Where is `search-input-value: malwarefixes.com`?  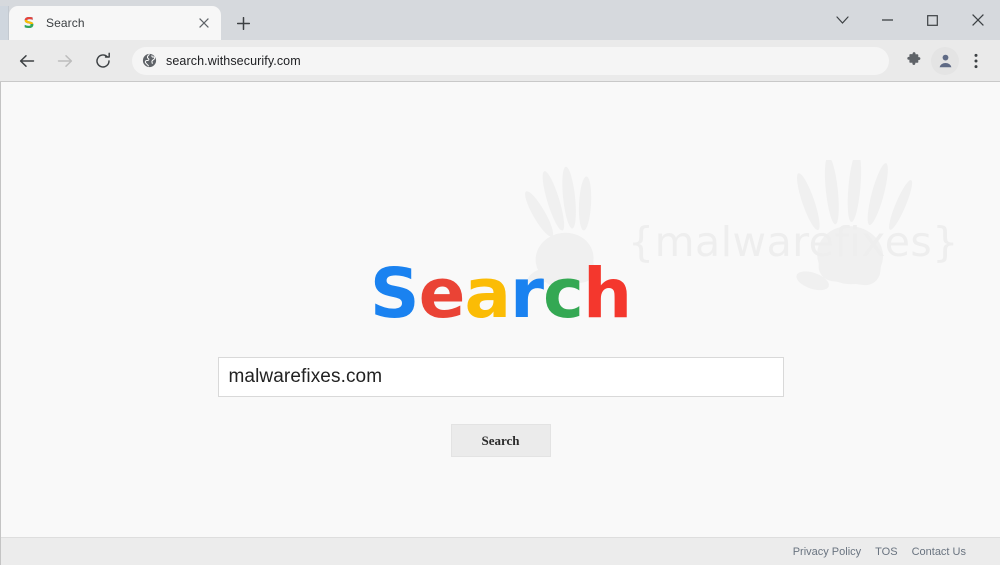 search-input-value: malwarefixes.com is located at coordinates (305, 376).